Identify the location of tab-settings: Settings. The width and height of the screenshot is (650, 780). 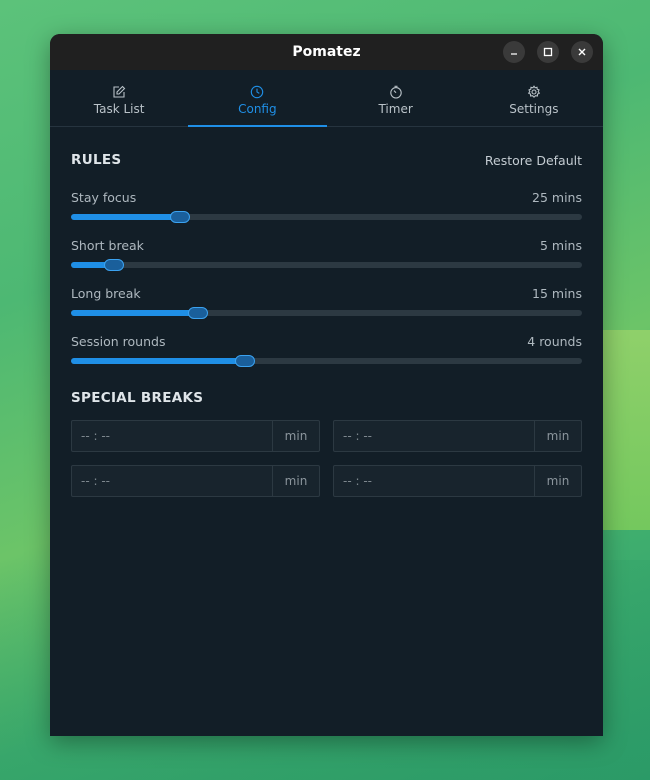
(534, 98).